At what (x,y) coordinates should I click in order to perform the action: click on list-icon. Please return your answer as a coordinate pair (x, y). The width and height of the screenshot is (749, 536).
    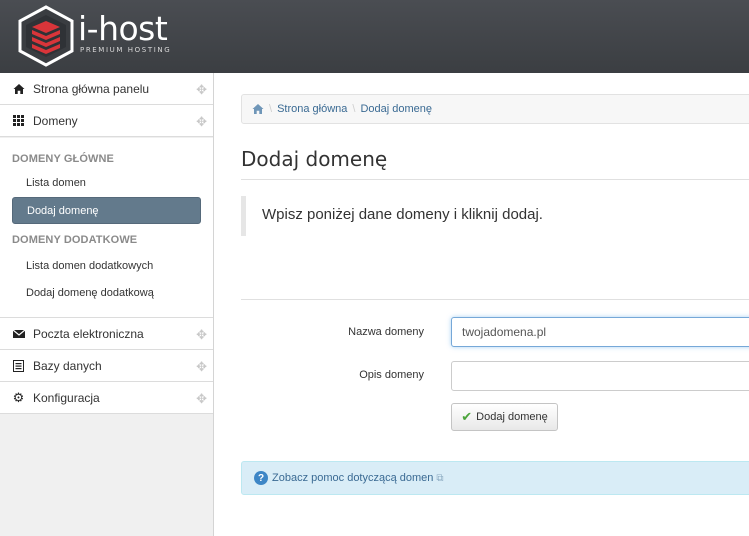
    Looking at the image, I should click on (18, 365).